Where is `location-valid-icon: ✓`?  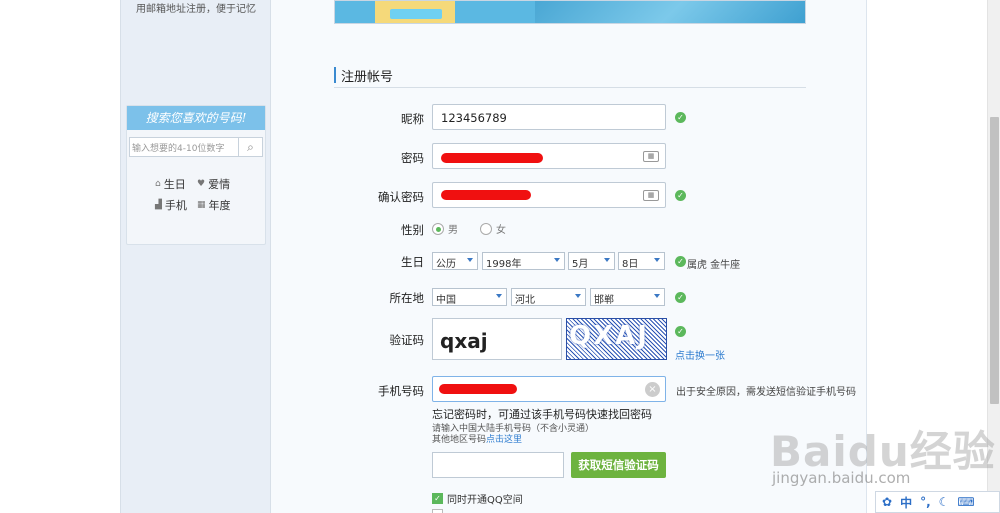
location-valid-icon: ✓ is located at coordinates (680, 297).